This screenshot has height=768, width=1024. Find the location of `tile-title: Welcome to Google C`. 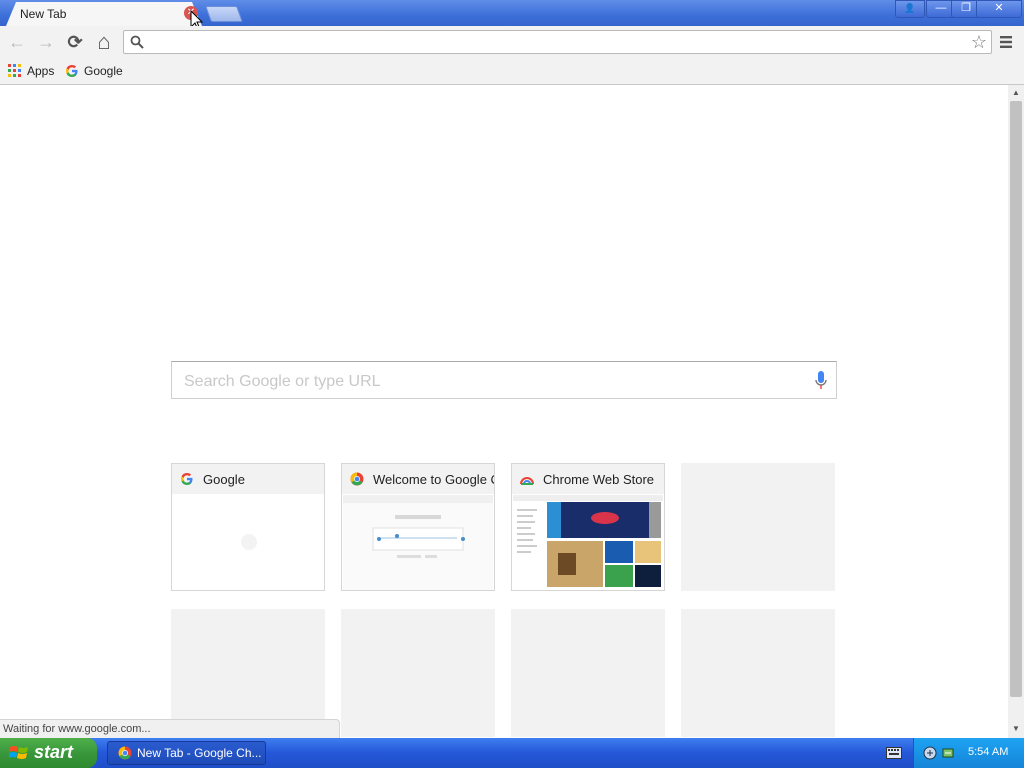

tile-title: Welcome to Google C is located at coordinates (434, 479).